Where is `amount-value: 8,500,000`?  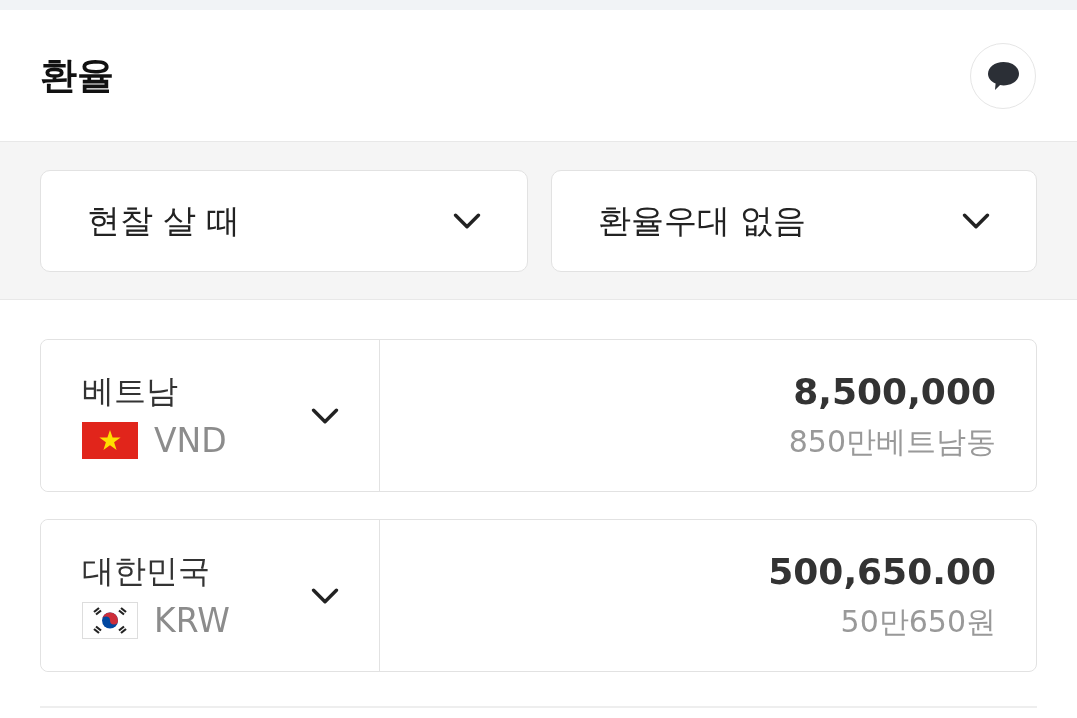
amount-value: 8,500,000 is located at coordinates (894, 391).